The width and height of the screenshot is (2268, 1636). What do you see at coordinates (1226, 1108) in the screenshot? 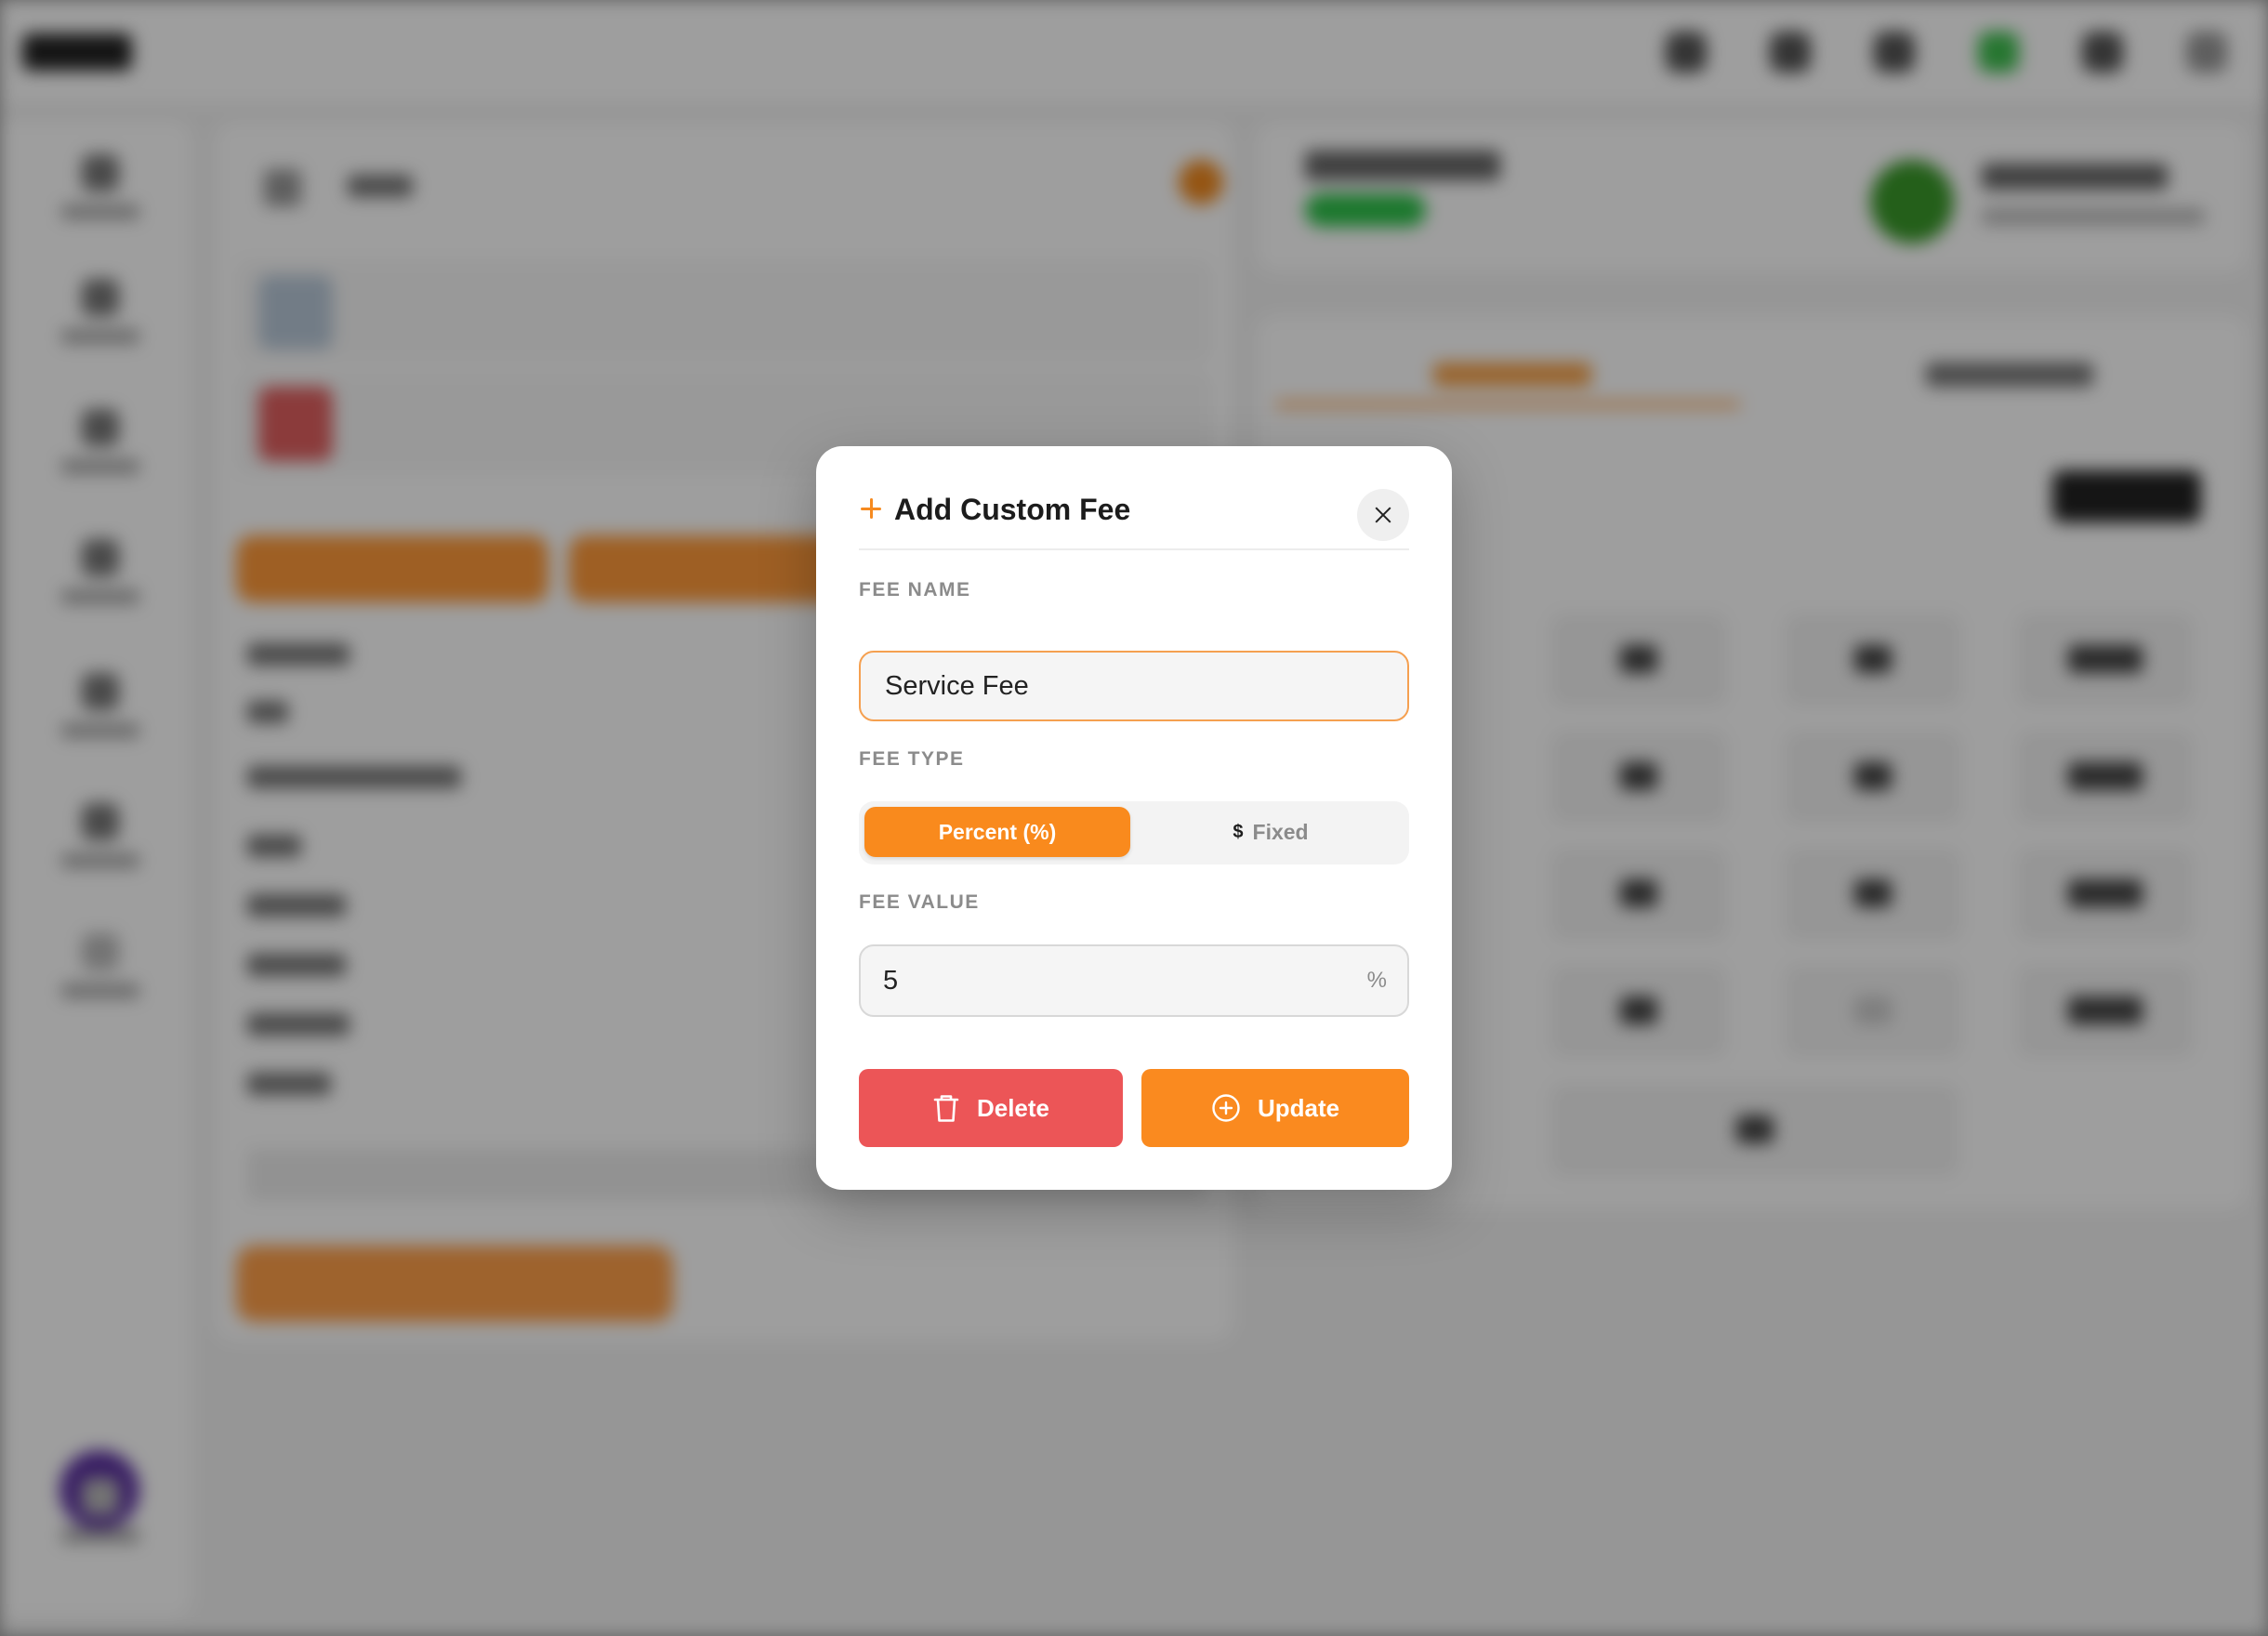
I see `plus-circle-icon` at bounding box center [1226, 1108].